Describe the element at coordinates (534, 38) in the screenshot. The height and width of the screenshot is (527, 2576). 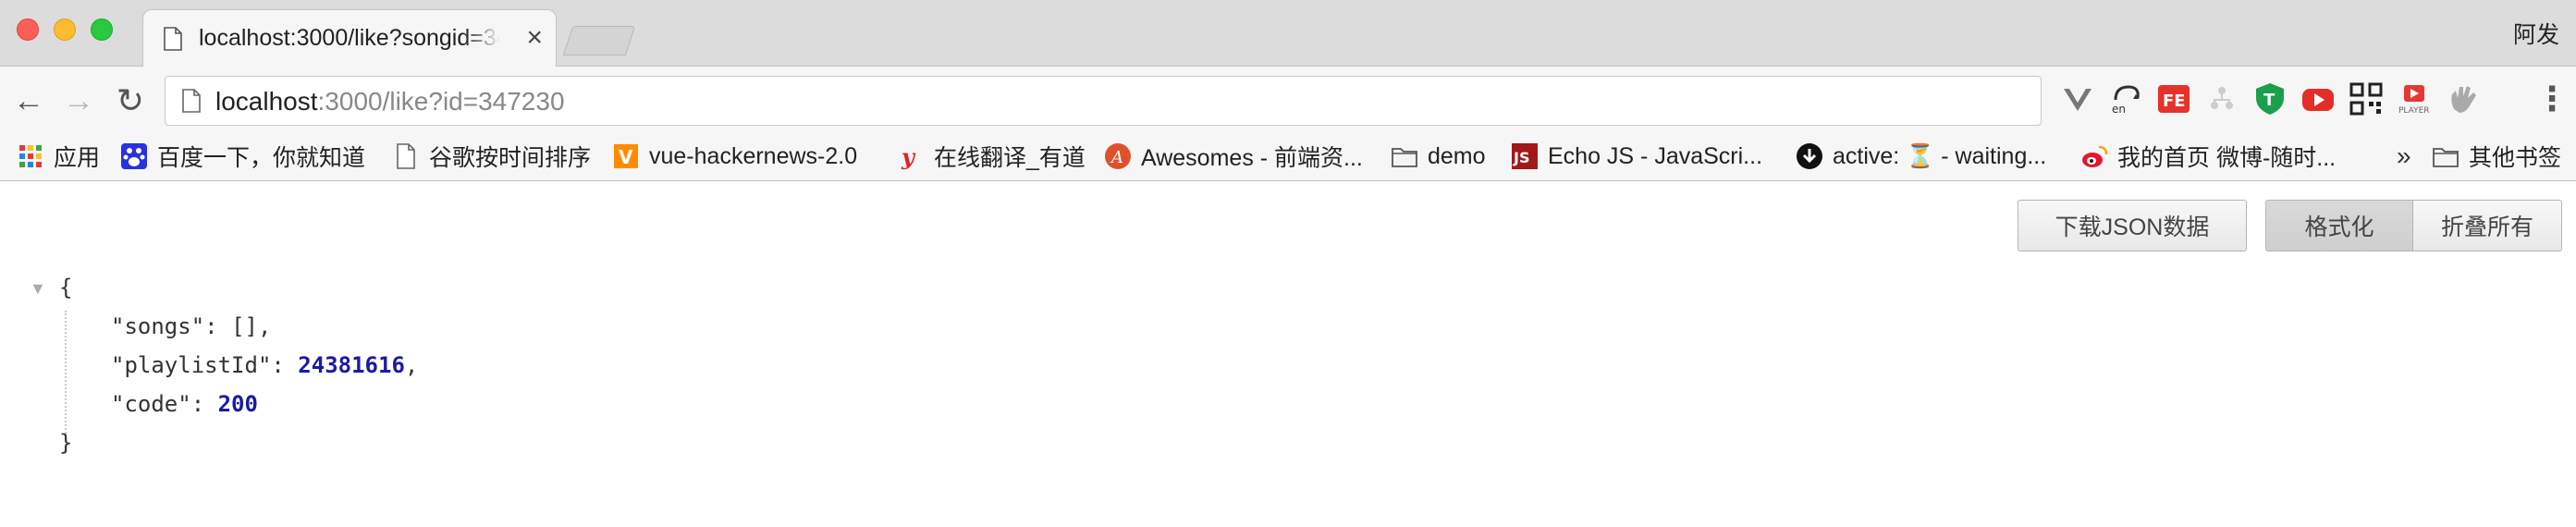
I see `tab-close-icon: ×` at that location.